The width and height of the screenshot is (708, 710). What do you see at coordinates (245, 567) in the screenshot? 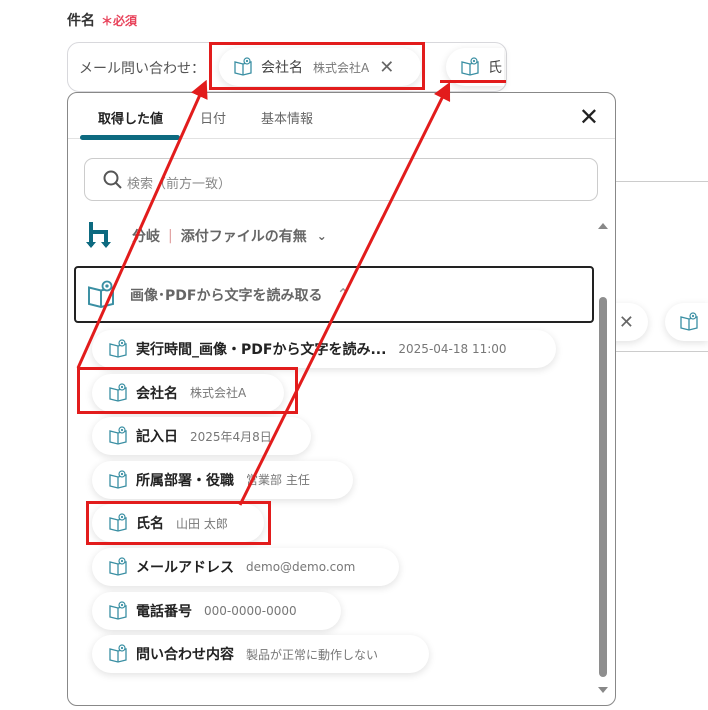
I see `list-item: メールアドレス demo@demo.com` at bounding box center [245, 567].